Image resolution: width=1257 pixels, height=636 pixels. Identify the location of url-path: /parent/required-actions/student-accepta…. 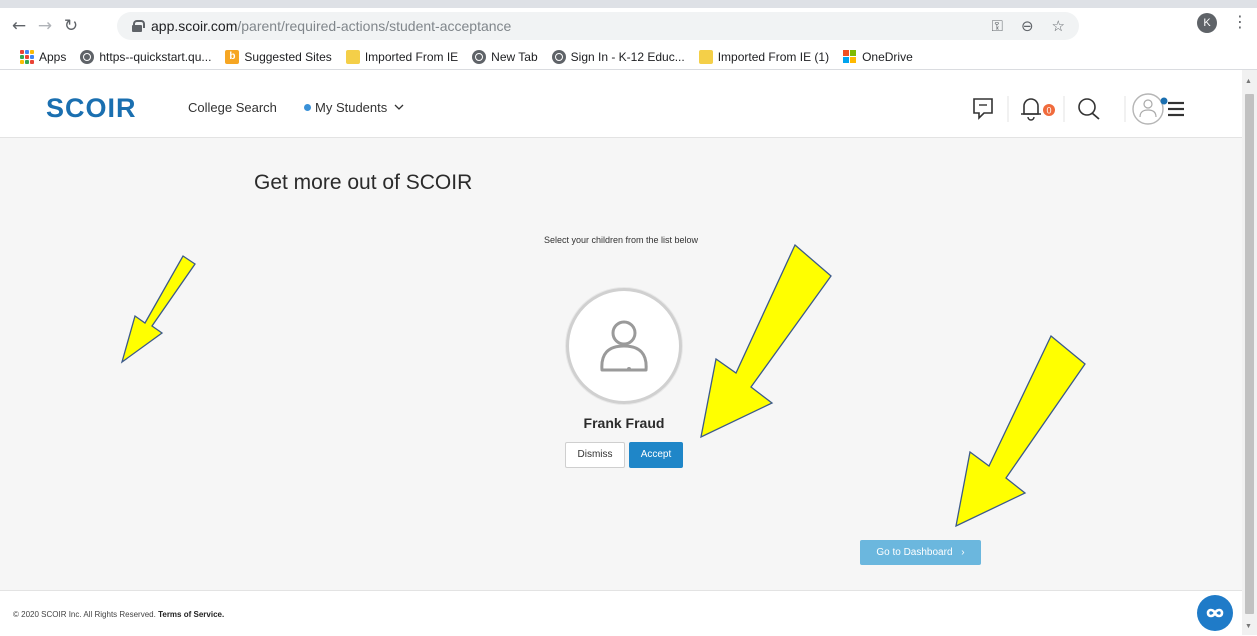
(374, 26).